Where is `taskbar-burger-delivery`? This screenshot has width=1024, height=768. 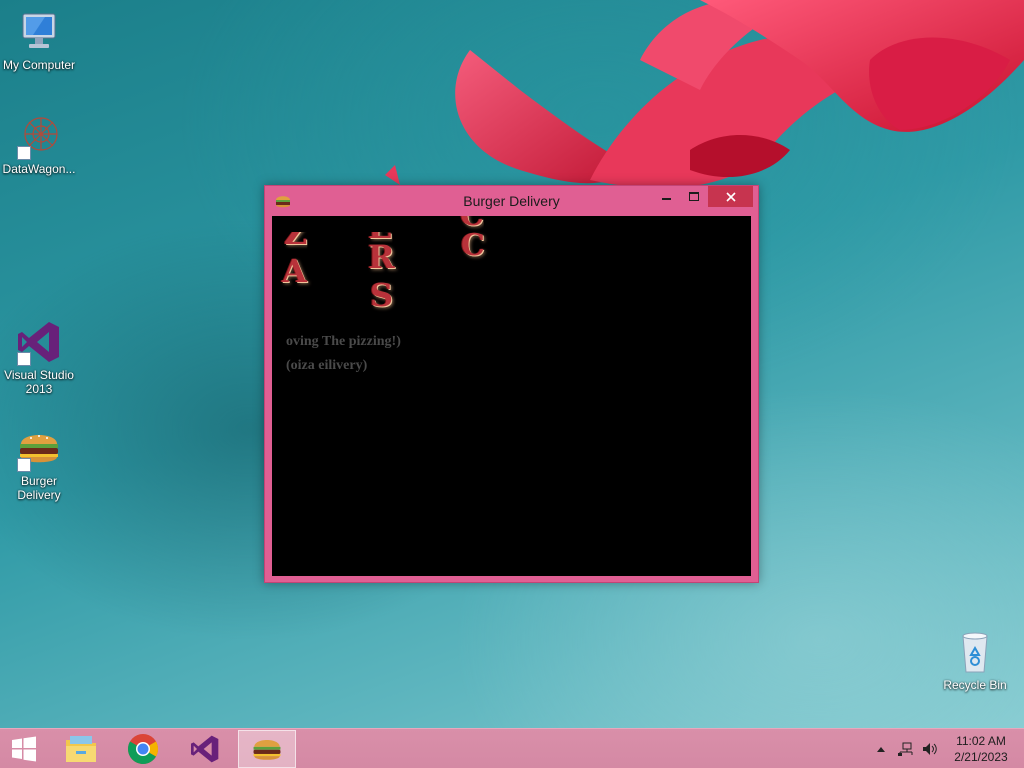 taskbar-burger-delivery is located at coordinates (267, 749).